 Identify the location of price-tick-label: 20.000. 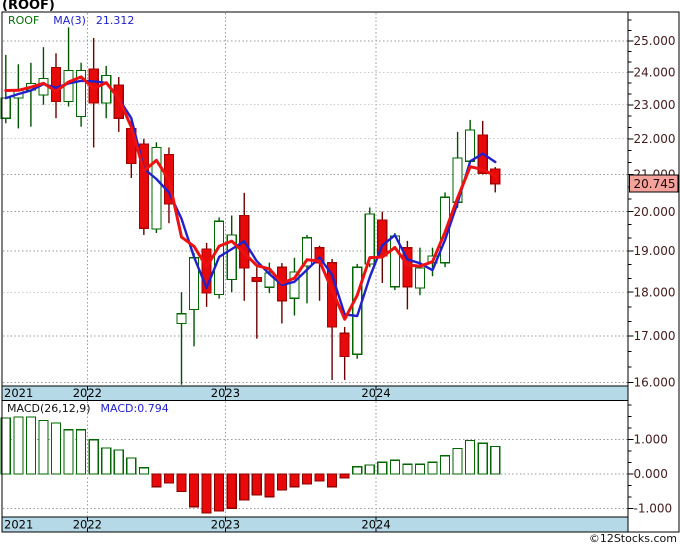
(655, 212).